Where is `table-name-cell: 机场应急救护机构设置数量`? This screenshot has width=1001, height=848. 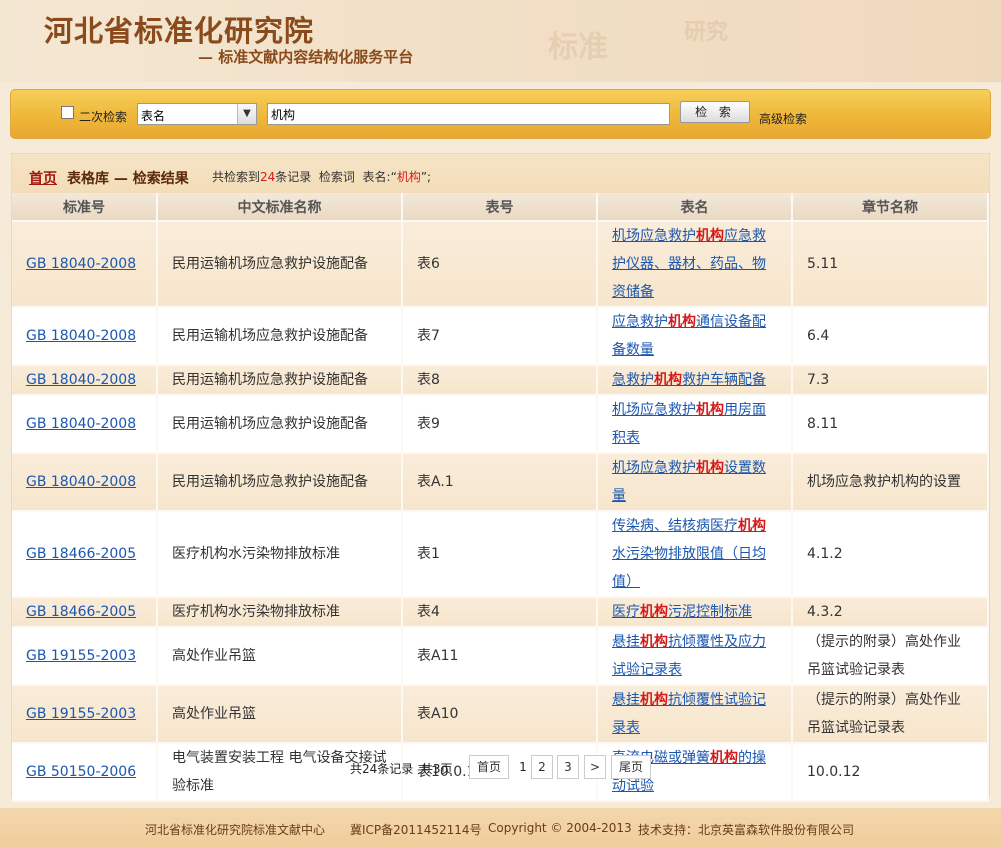
table-name-cell: 机场应急救护机构设置数量 is located at coordinates (695, 483).